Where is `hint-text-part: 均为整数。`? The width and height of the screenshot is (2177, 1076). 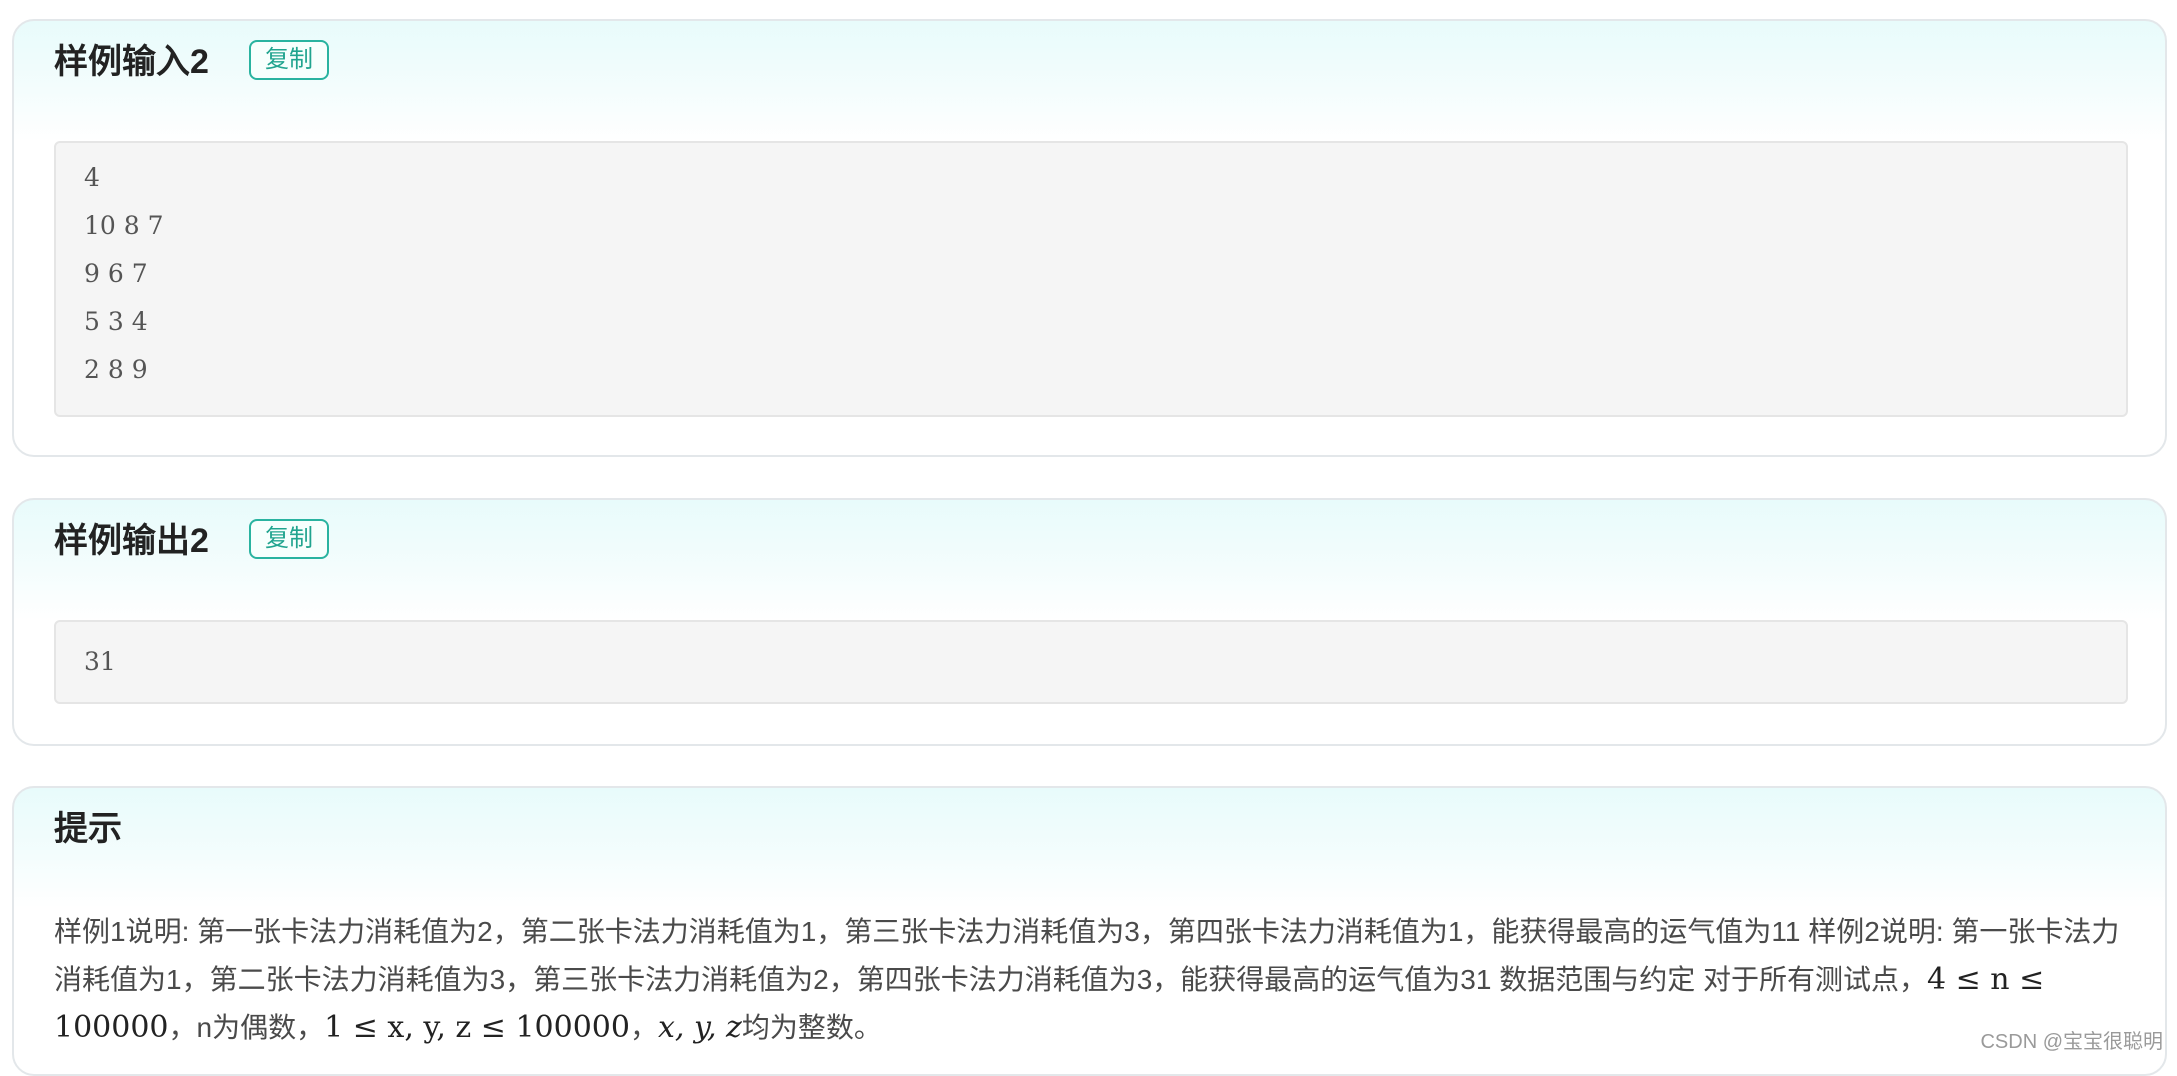 hint-text-part: 均为整数。 is located at coordinates (811, 1027).